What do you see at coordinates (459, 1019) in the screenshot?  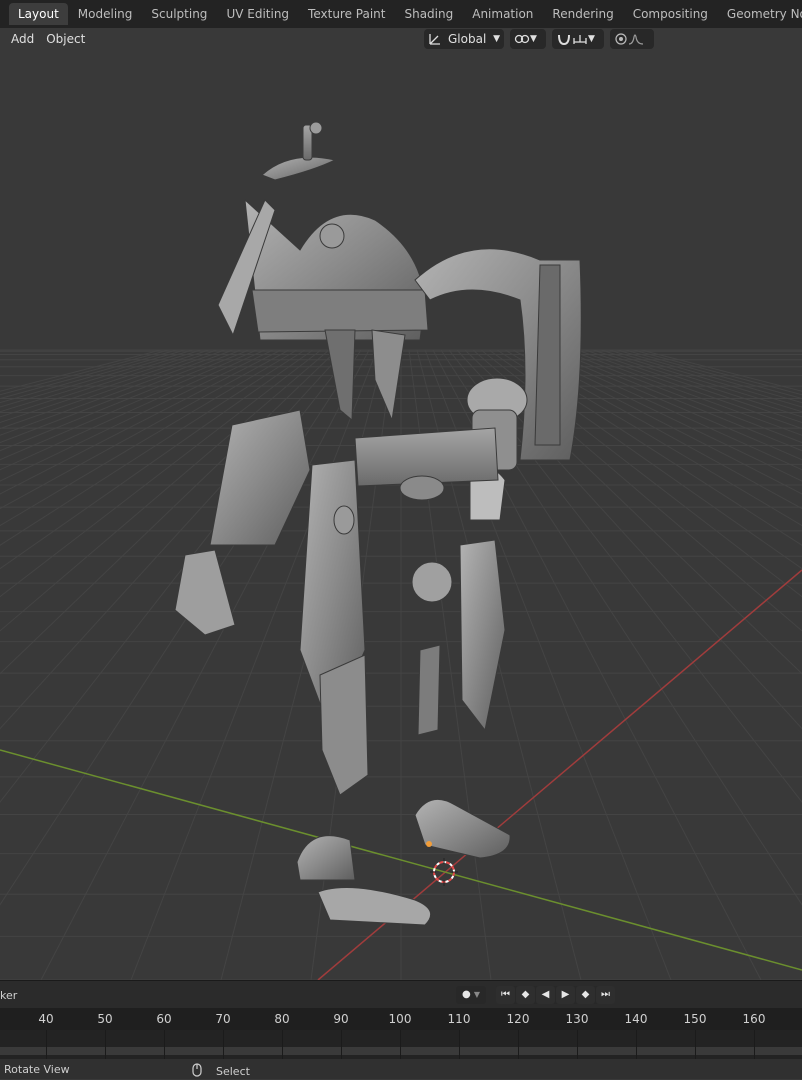 I see `frame-tick-label: 110` at bounding box center [459, 1019].